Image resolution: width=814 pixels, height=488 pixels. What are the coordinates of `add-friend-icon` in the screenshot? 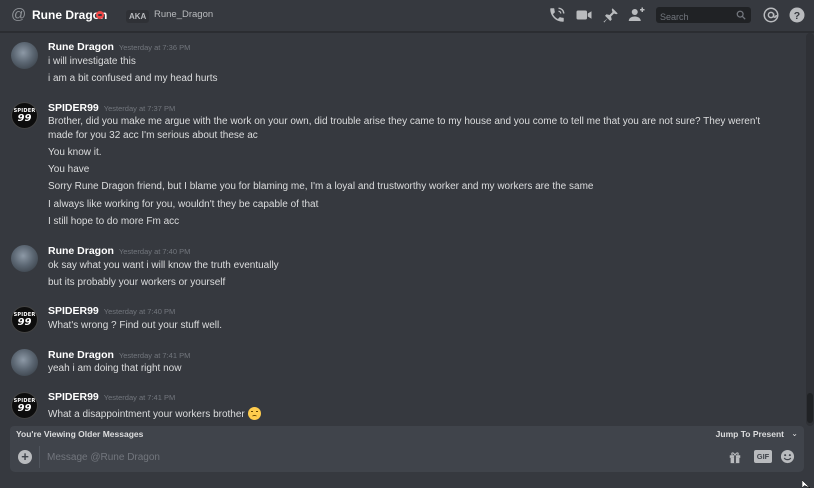 It's located at (637, 15).